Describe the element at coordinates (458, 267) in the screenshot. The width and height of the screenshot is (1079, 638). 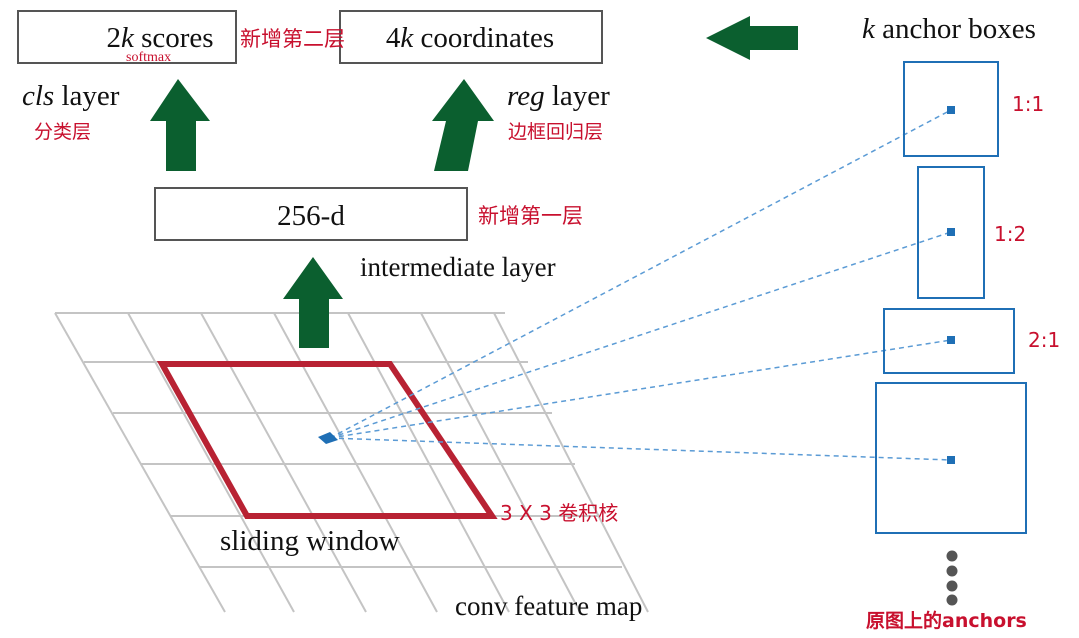
I see `intermediate-layer-label: intermediate layer` at that location.